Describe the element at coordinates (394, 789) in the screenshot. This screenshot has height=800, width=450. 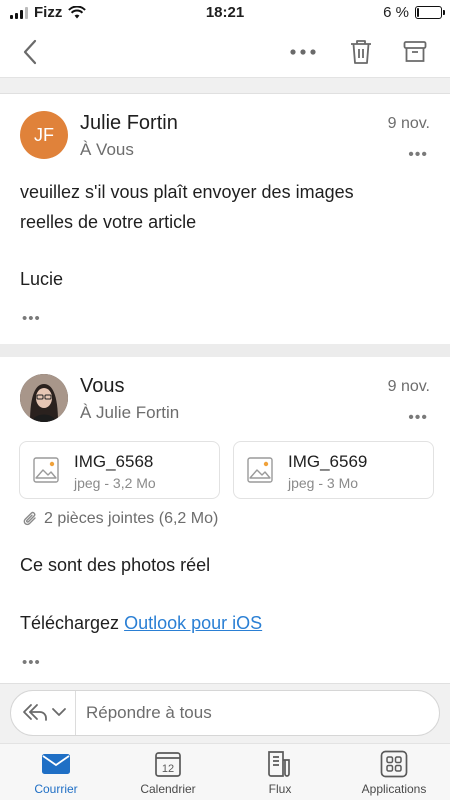
I see `tab-label: Applications` at that location.